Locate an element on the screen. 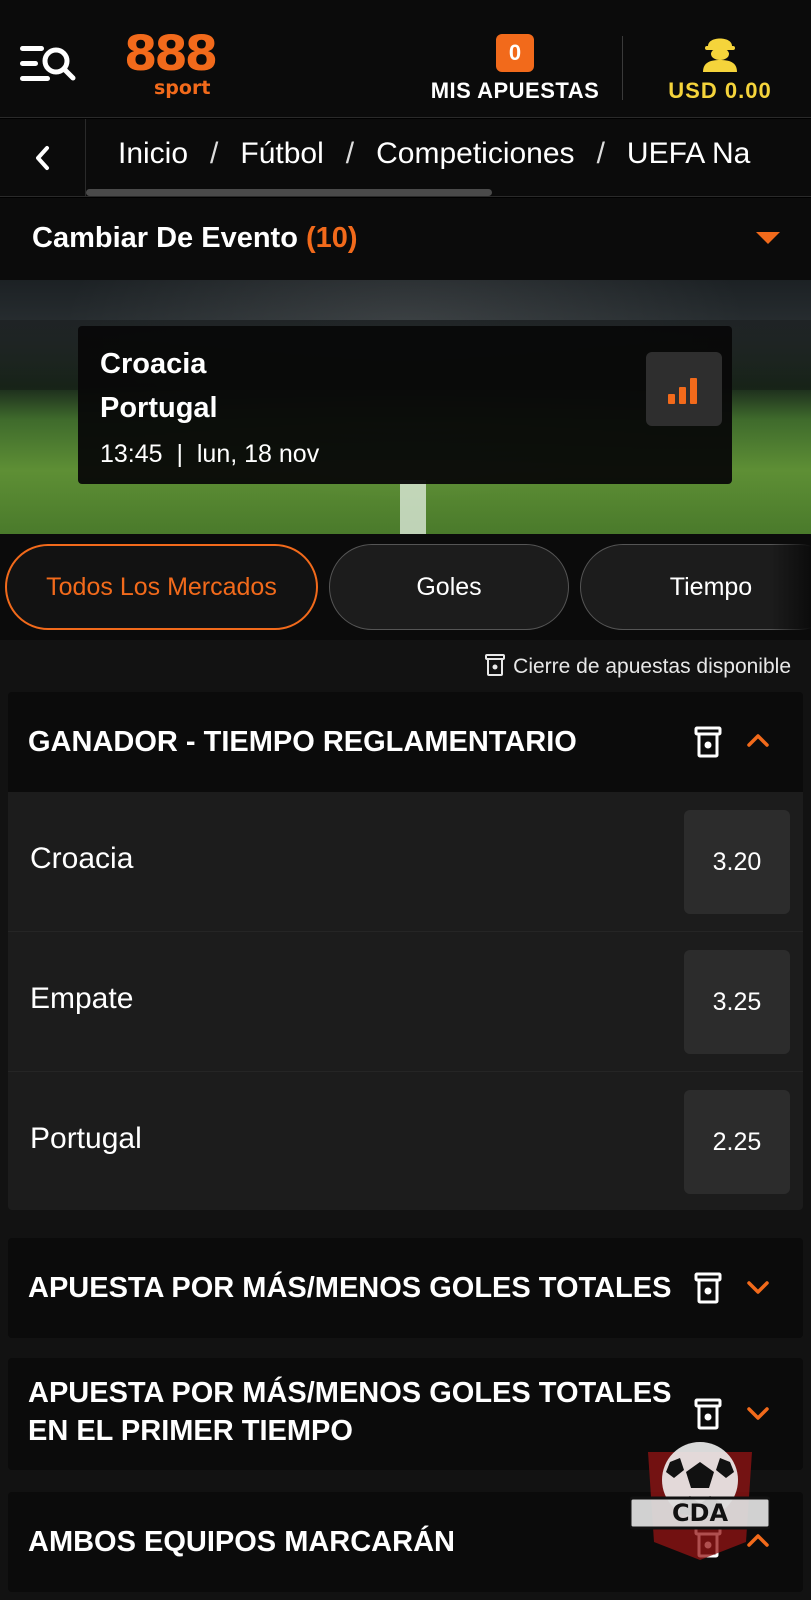 Image resolution: width=811 pixels, height=1600 pixels. breadcrumb-uefa: UEFA Na is located at coordinates (688, 154).